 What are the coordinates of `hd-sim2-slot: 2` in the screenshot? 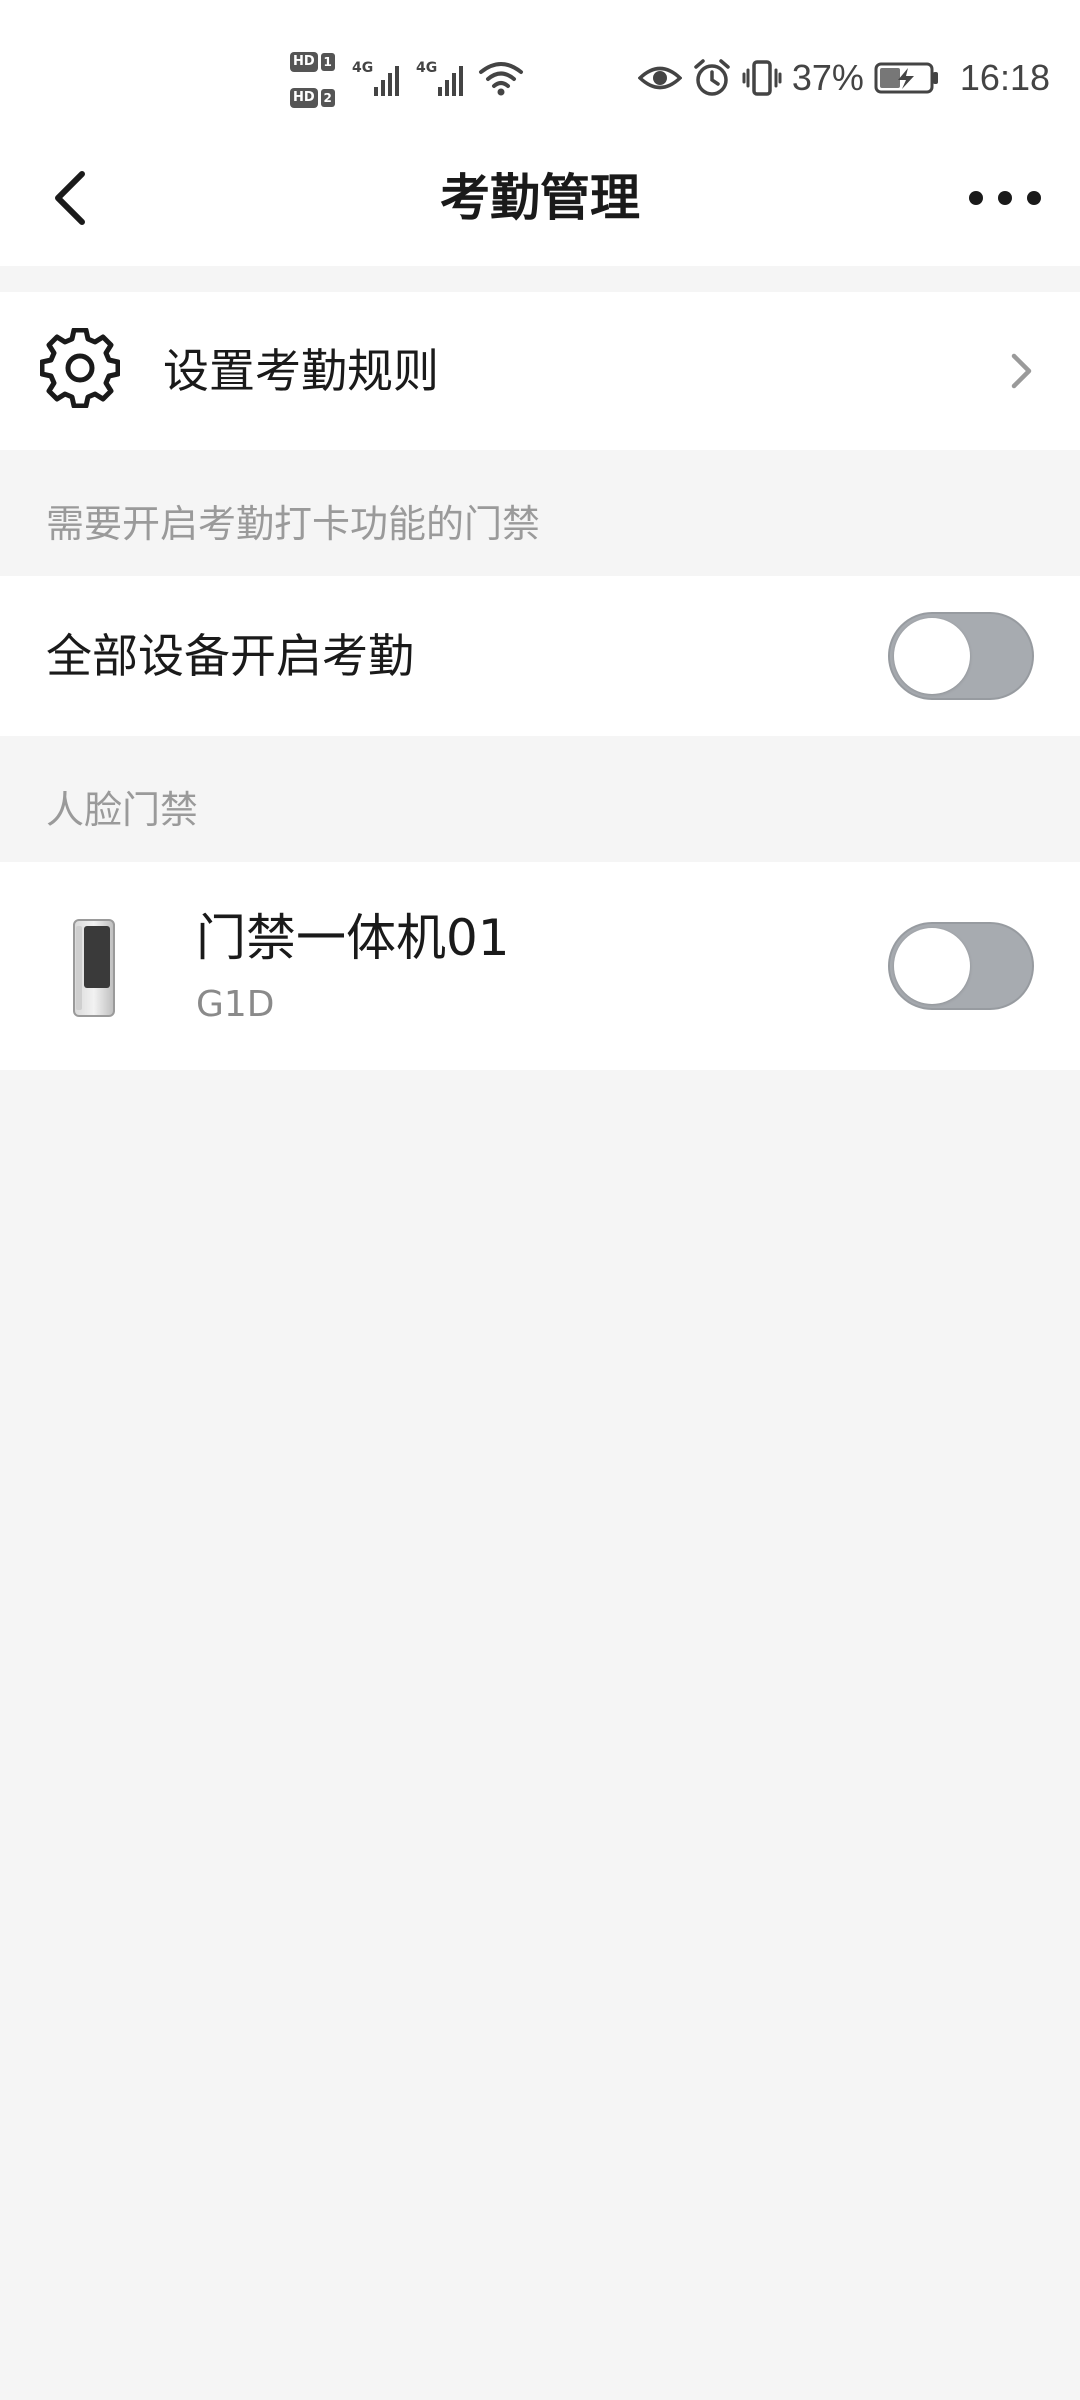 It's located at (327, 98).